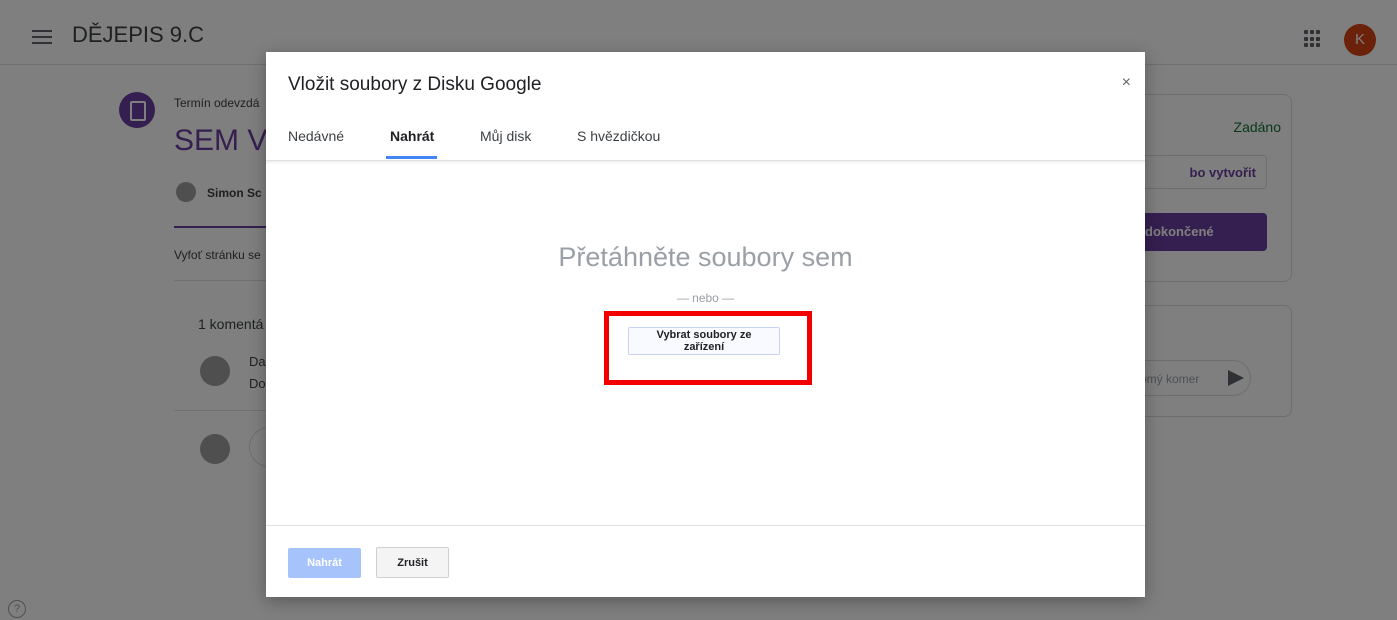 The width and height of the screenshot is (1397, 620). I want to click on or-separator: — nebo —, so click(705, 298).